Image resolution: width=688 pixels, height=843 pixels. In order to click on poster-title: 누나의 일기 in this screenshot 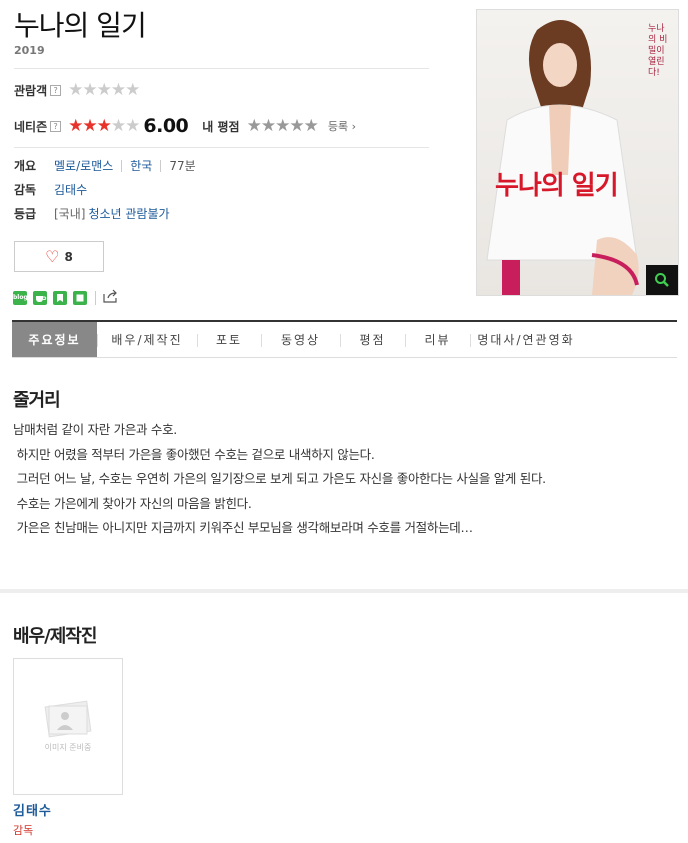, I will do `click(557, 186)`.